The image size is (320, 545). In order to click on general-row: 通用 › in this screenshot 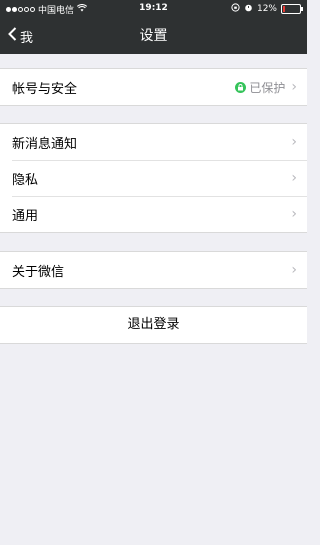, I will do `click(153, 214)`.